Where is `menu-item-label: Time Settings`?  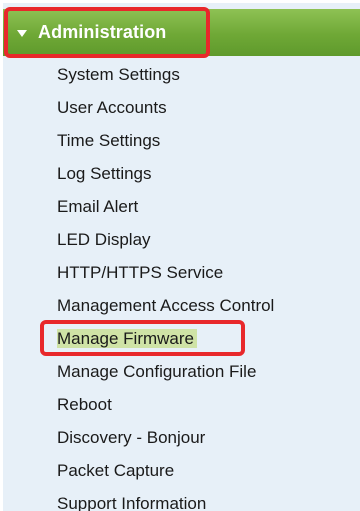
menu-item-label: Time Settings is located at coordinates (109, 140).